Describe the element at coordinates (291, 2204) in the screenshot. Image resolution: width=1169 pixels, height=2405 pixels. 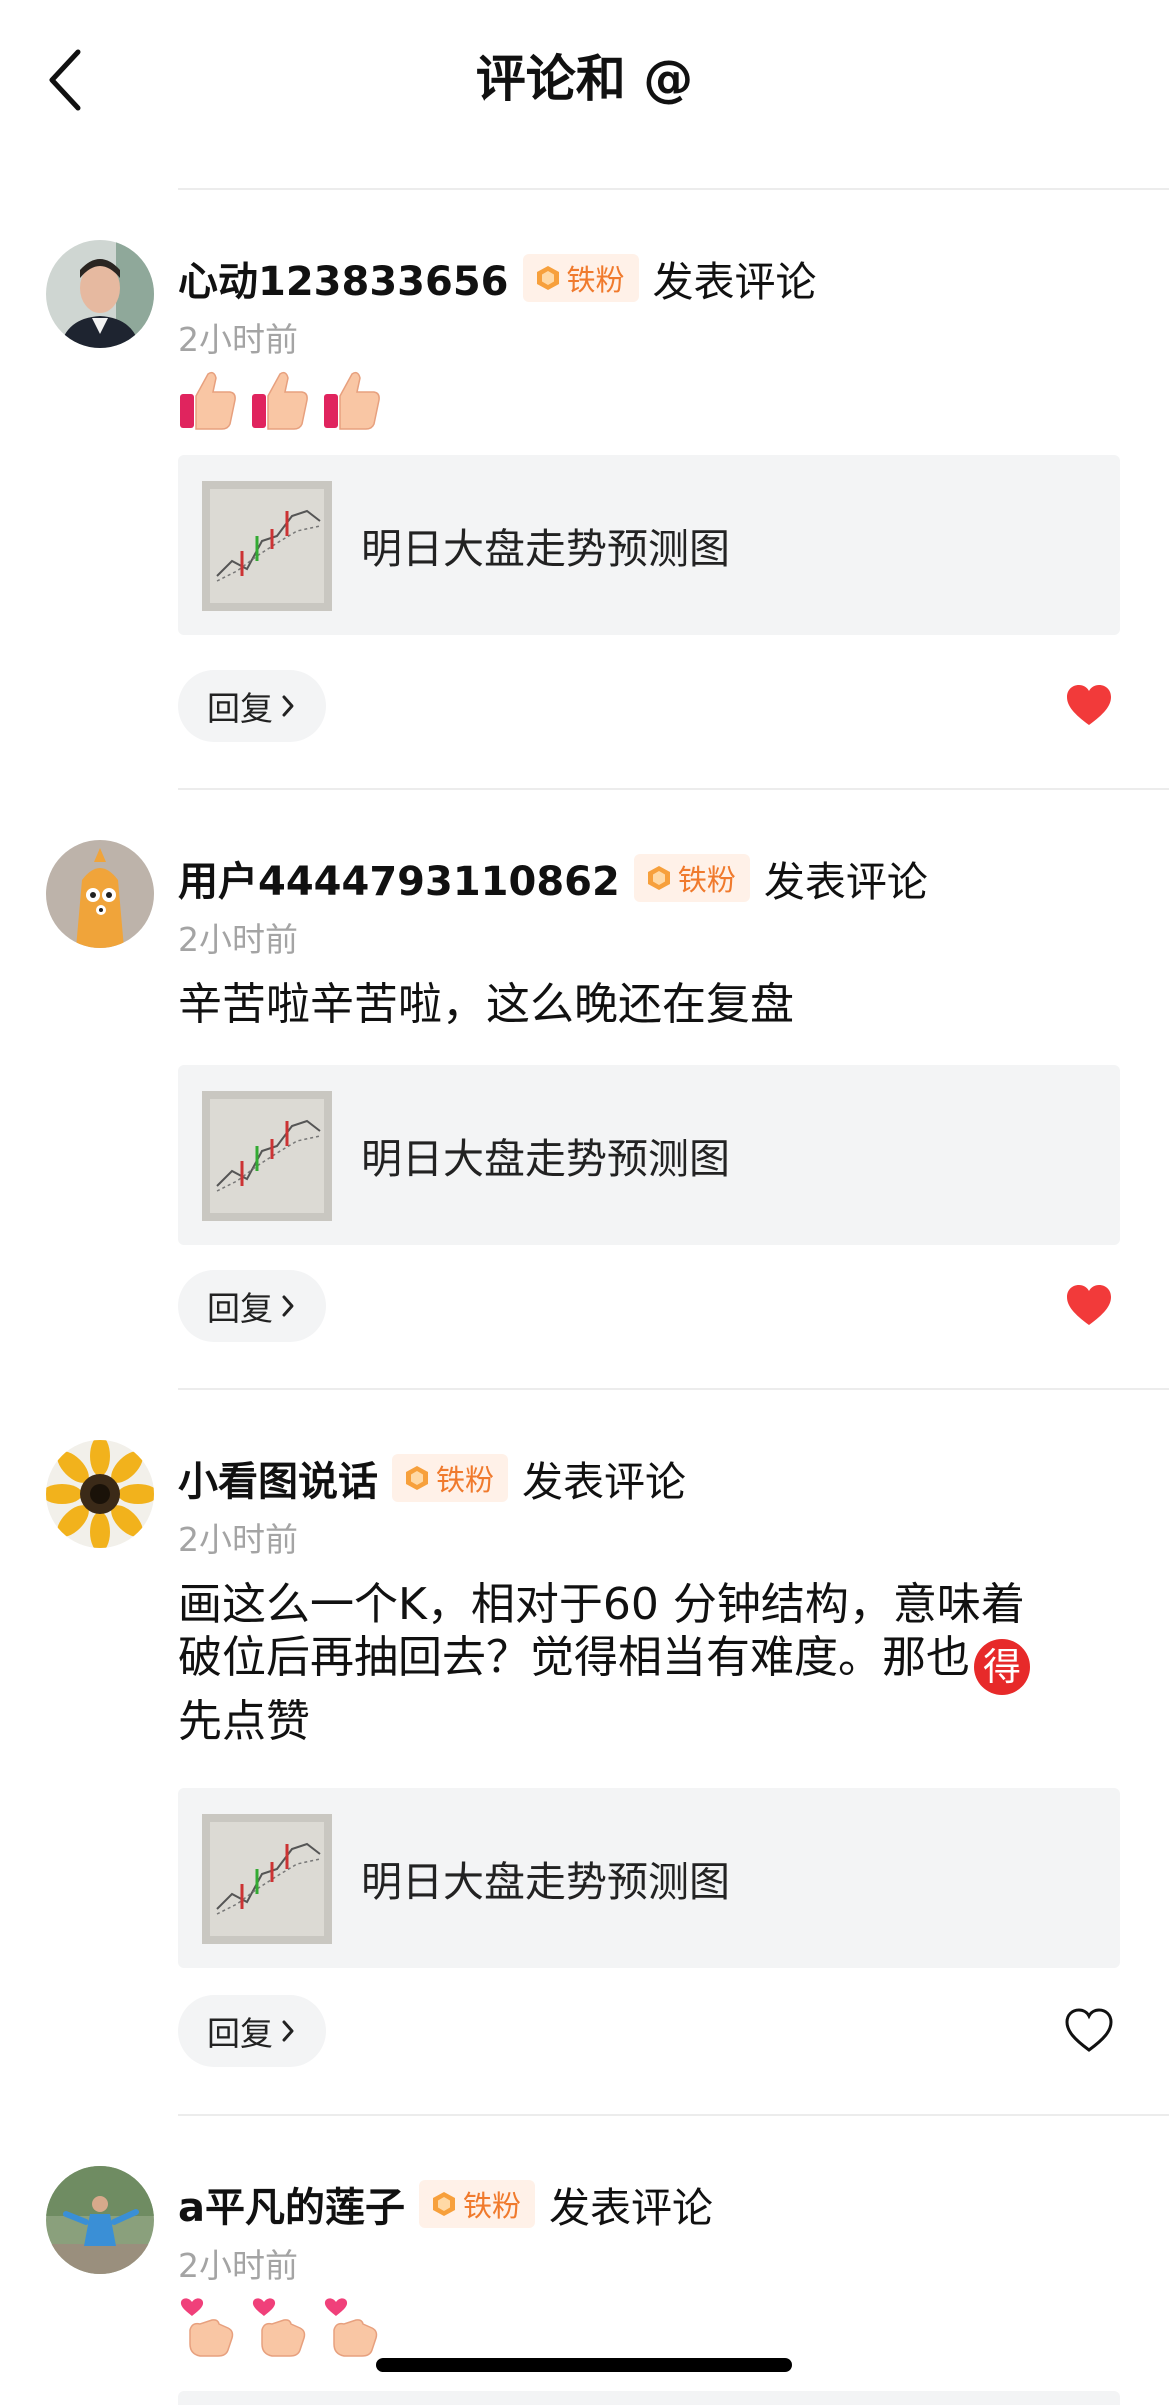
I see `username: a平凡的莲子` at that location.